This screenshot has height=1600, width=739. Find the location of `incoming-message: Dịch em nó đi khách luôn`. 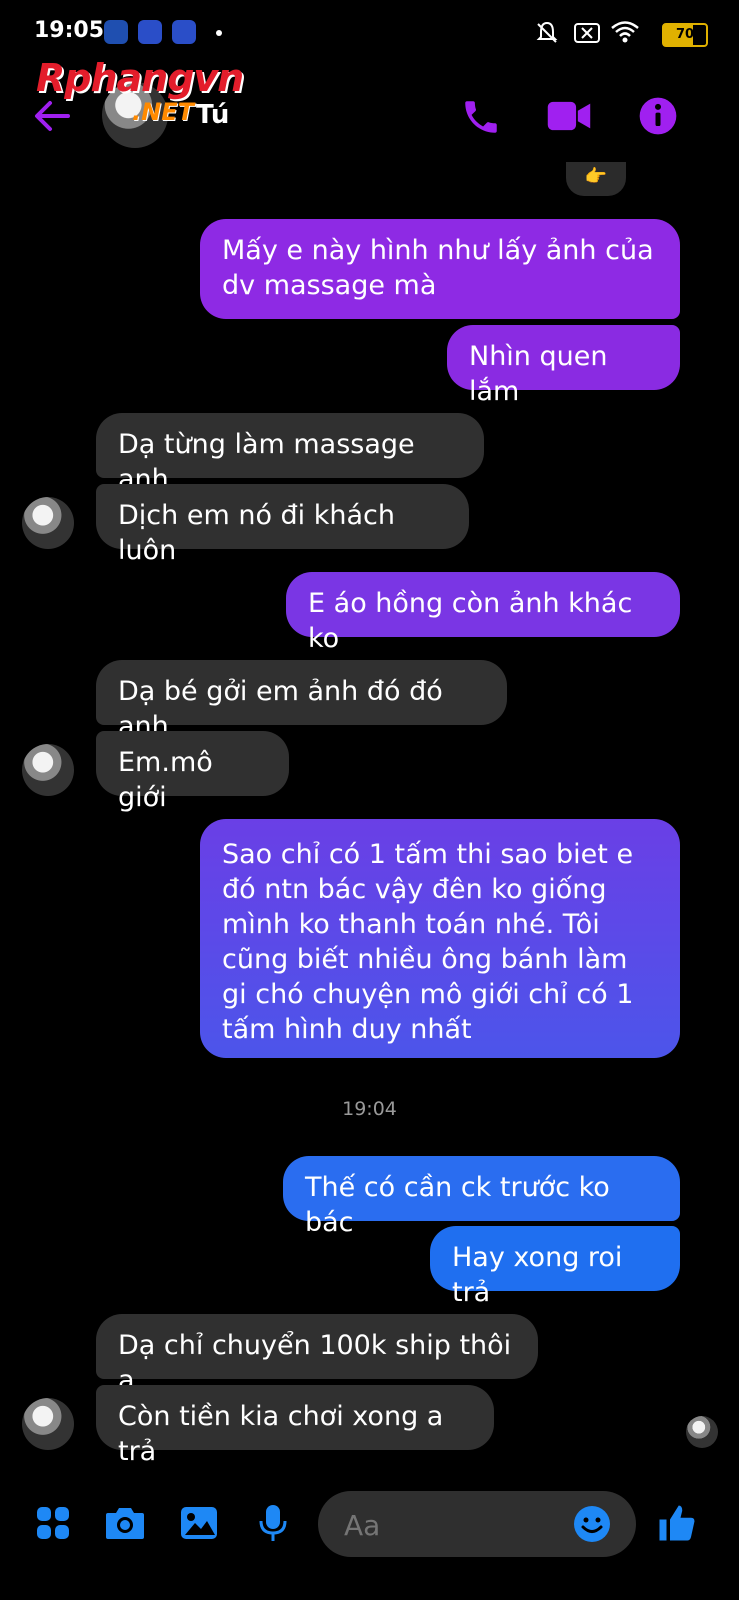

incoming-message: Dịch em nó đi khách luôn is located at coordinates (282, 525).